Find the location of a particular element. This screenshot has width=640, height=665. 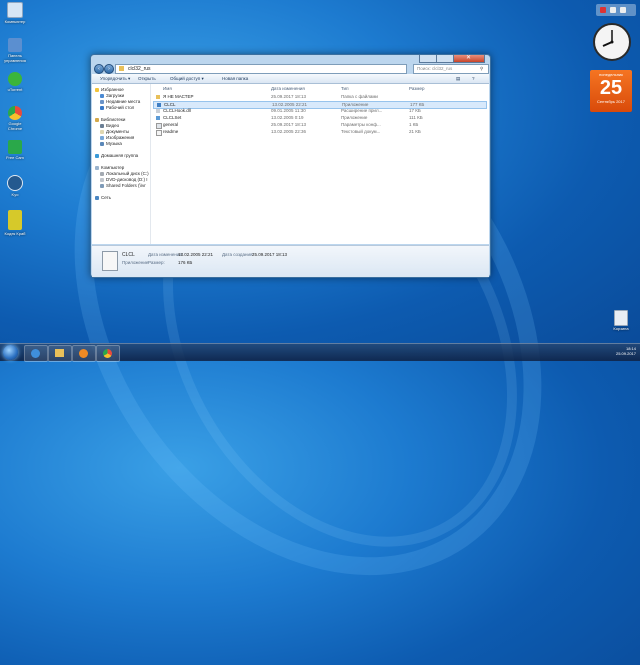

search-input: Поиск: clcl32_rus ⚲ is located at coordinates (451, 69).